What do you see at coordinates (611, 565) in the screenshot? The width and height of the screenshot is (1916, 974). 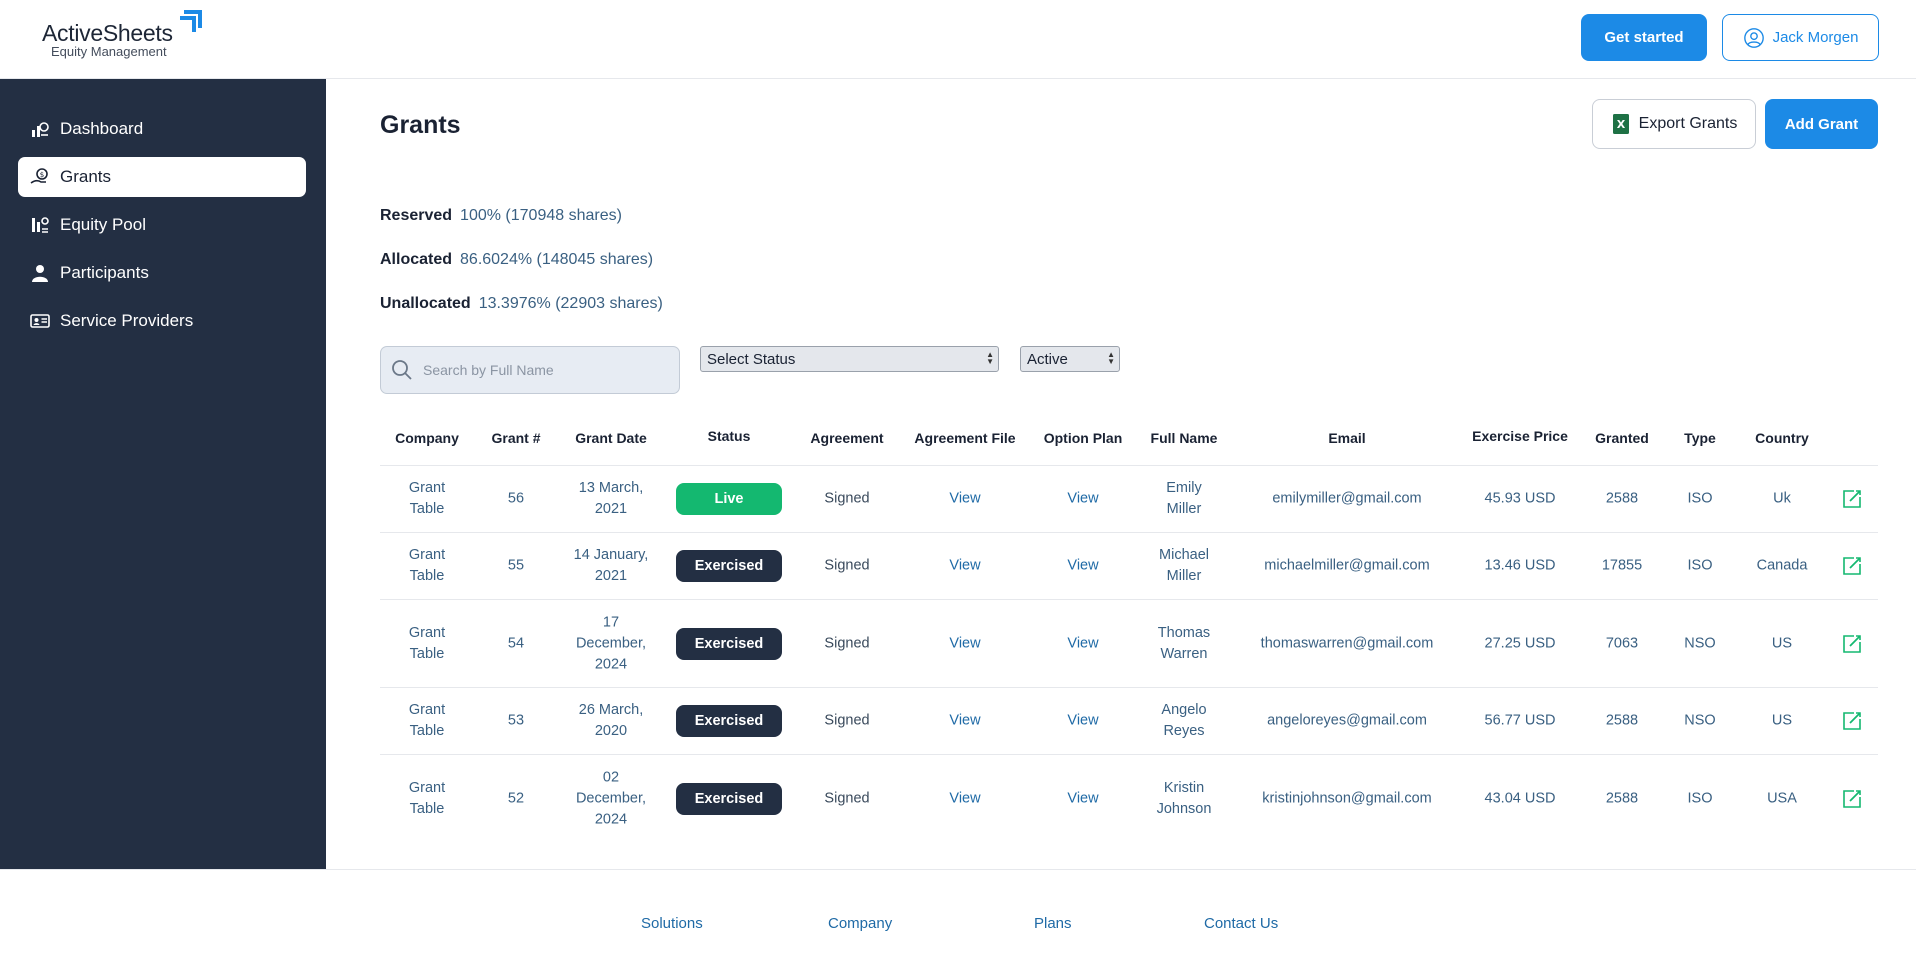 I see `grant-date-cell: 14 January, 2021` at bounding box center [611, 565].